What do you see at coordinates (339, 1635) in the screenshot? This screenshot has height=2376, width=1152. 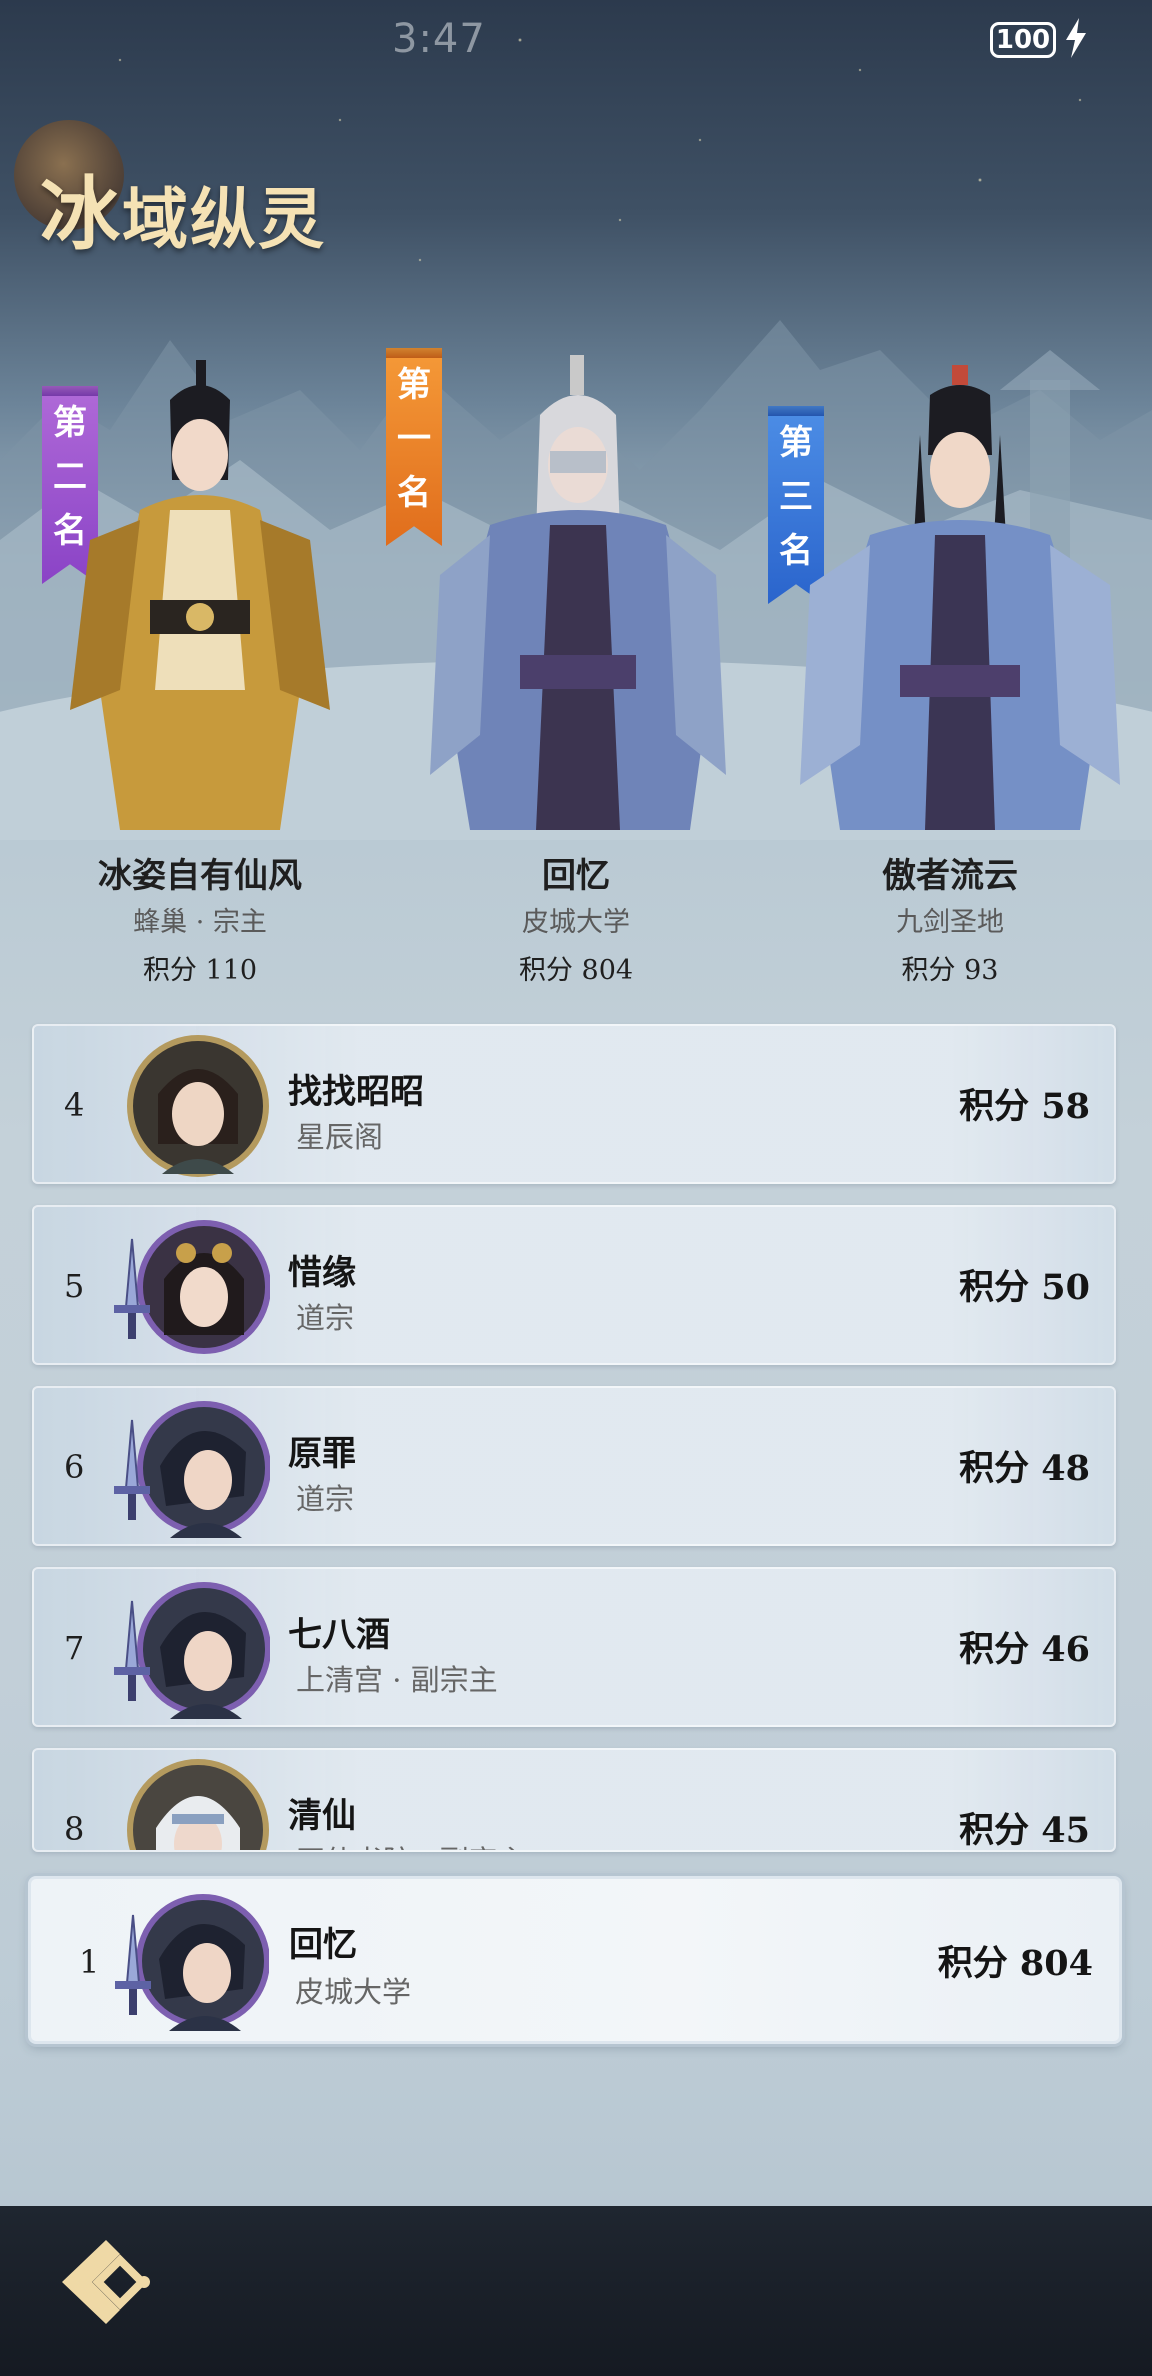 I see `player-name: 七八酒` at bounding box center [339, 1635].